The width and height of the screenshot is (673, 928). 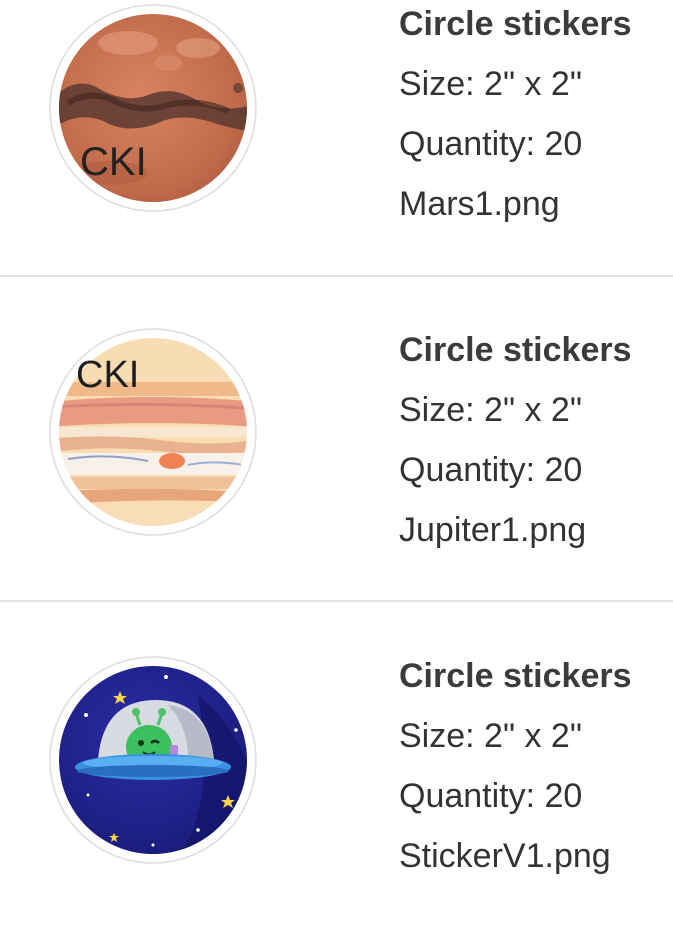 What do you see at coordinates (479, 204) in the screenshot?
I see `item-filename: Mars1.png` at bounding box center [479, 204].